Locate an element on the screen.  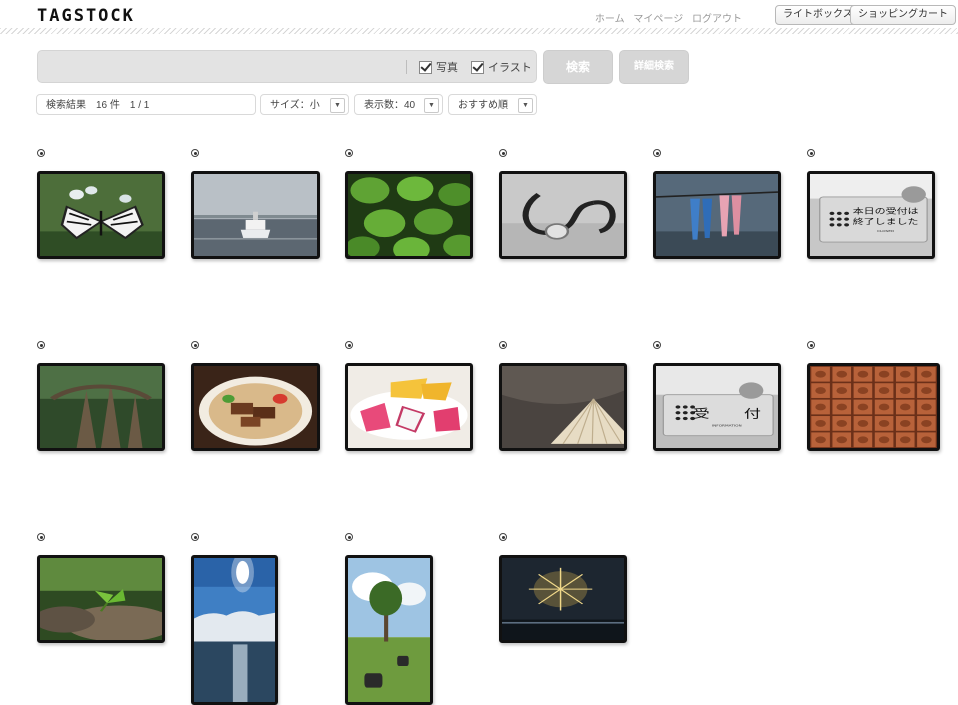
shisa-tiles-photo is located at coordinates (873, 407).